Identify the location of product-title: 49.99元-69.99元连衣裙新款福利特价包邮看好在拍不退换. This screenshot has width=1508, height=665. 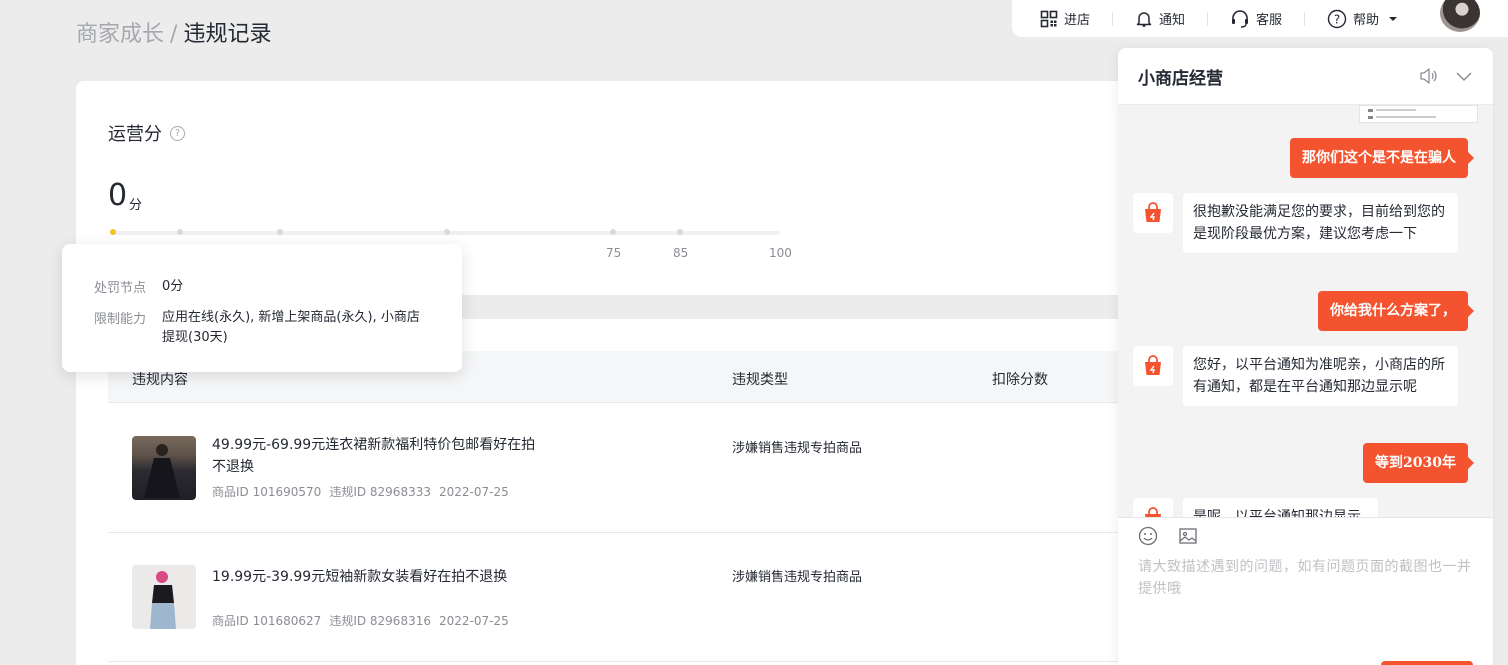
(377, 456).